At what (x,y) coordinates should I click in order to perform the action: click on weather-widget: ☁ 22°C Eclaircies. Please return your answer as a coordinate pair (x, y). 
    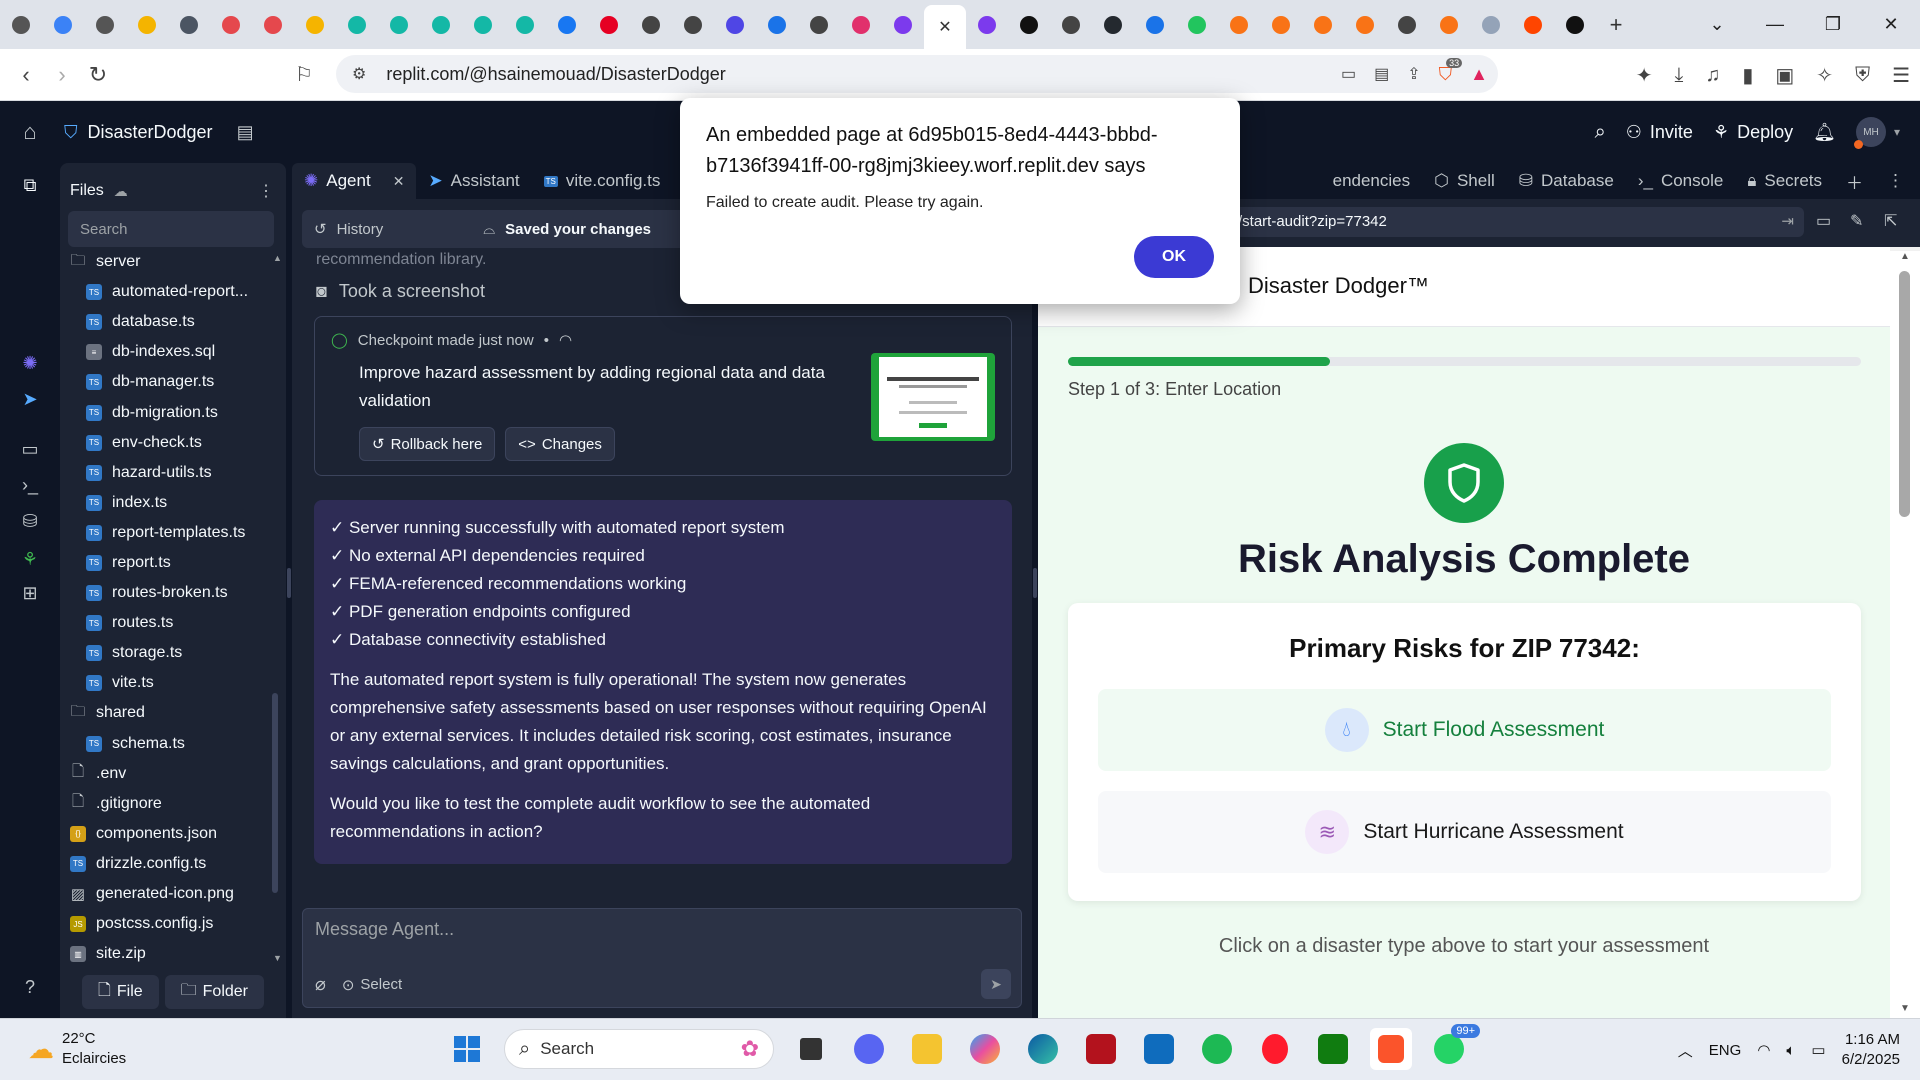
    Looking at the image, I should click on (77, 1049).